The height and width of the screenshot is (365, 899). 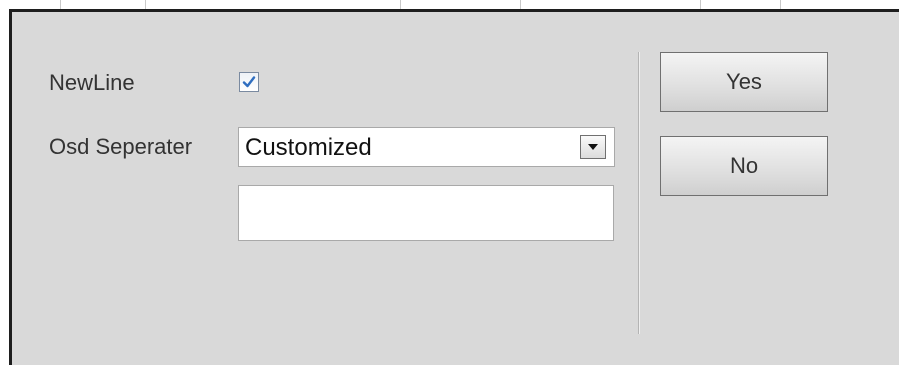 What do you see at coordinates (121, 146) in the screenshot?
I see `osd-separator-label: Osd Seperater` at bounding box center [121, 146].